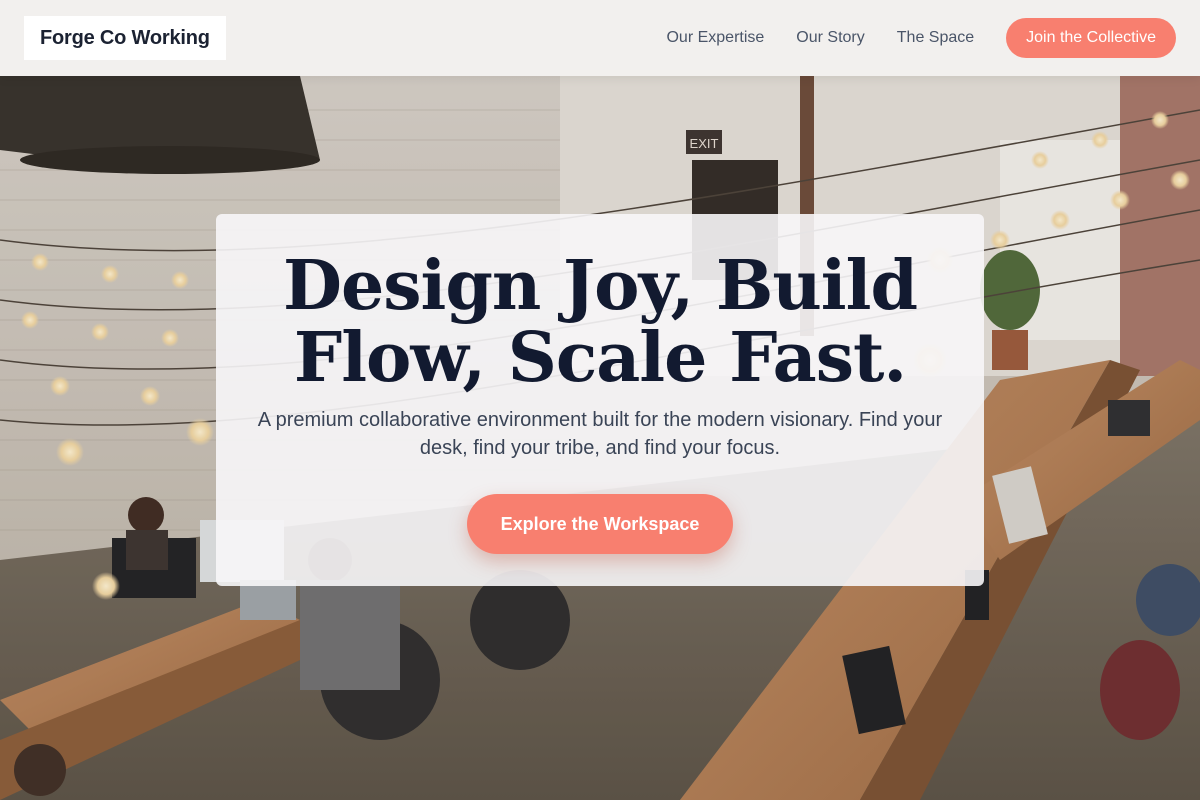 The height and width of the screenshot is (800, 1200). Describe the element at coordinates (935, 38) in the screenshot. I see `nav-link-the-space: The Space` at that location.